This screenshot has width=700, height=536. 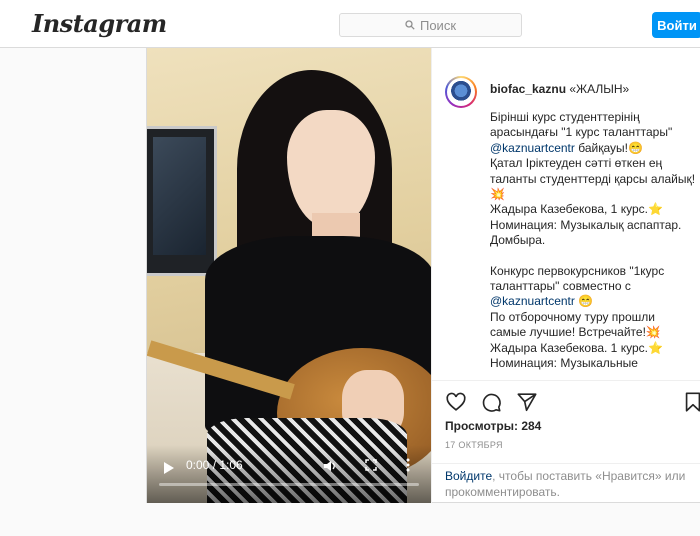 I want to click on fullscreen-icon, so click(x=371, y=465).